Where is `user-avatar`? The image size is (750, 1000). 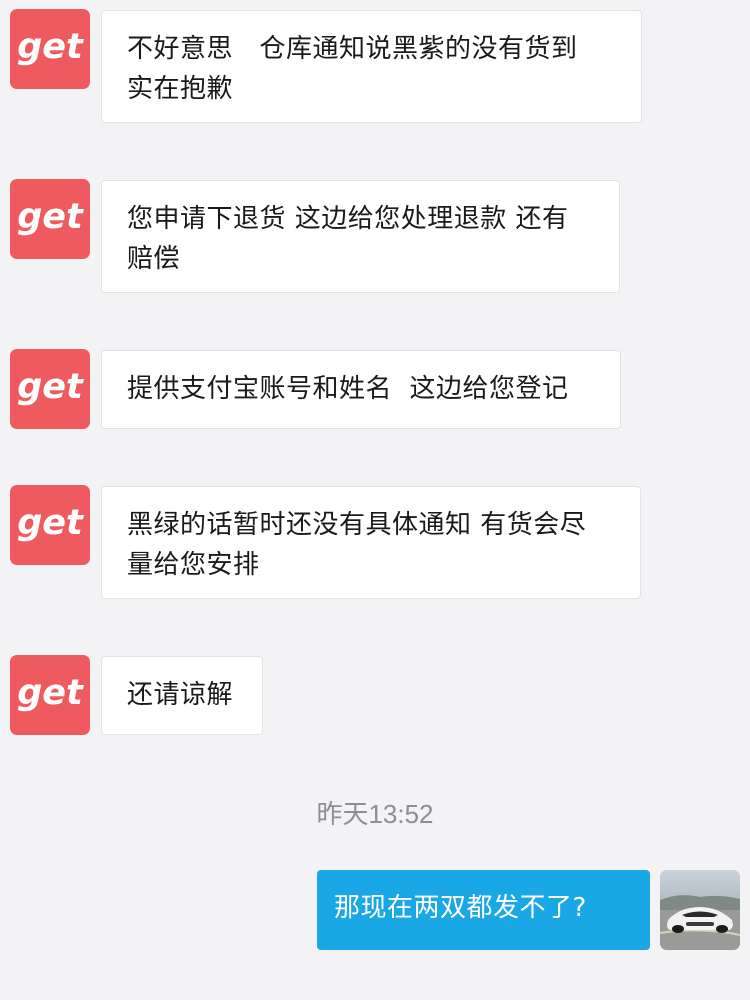 user-avatar is located at coordinates (700, 910).